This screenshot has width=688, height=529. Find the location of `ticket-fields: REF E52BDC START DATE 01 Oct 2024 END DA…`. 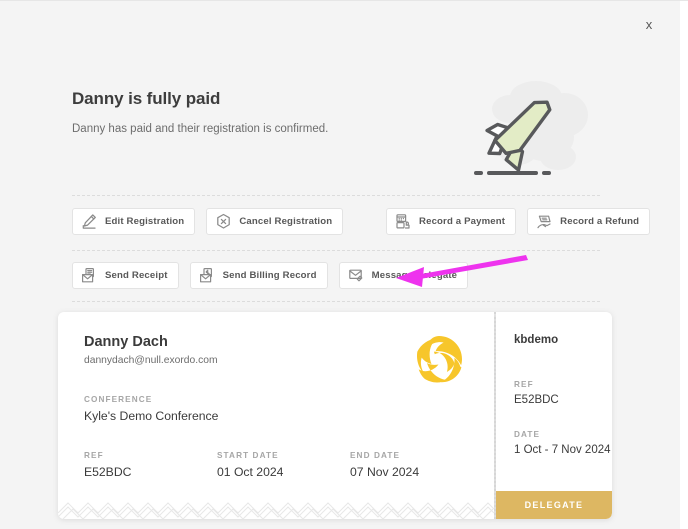

ticket-fields: REF E52BDC START DATE 01 Oct 2024 END DA… is located at coordinates (289, 465).